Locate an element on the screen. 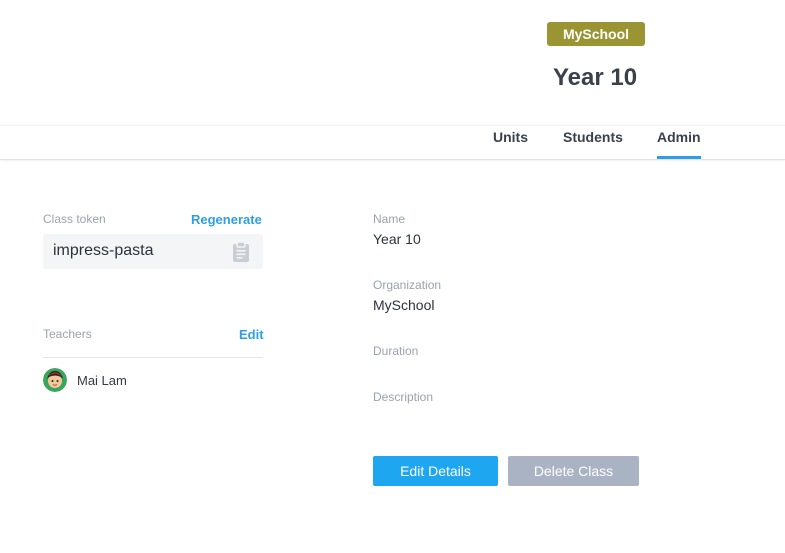  page-title: Year 10 is located at coordinates (595, 77).